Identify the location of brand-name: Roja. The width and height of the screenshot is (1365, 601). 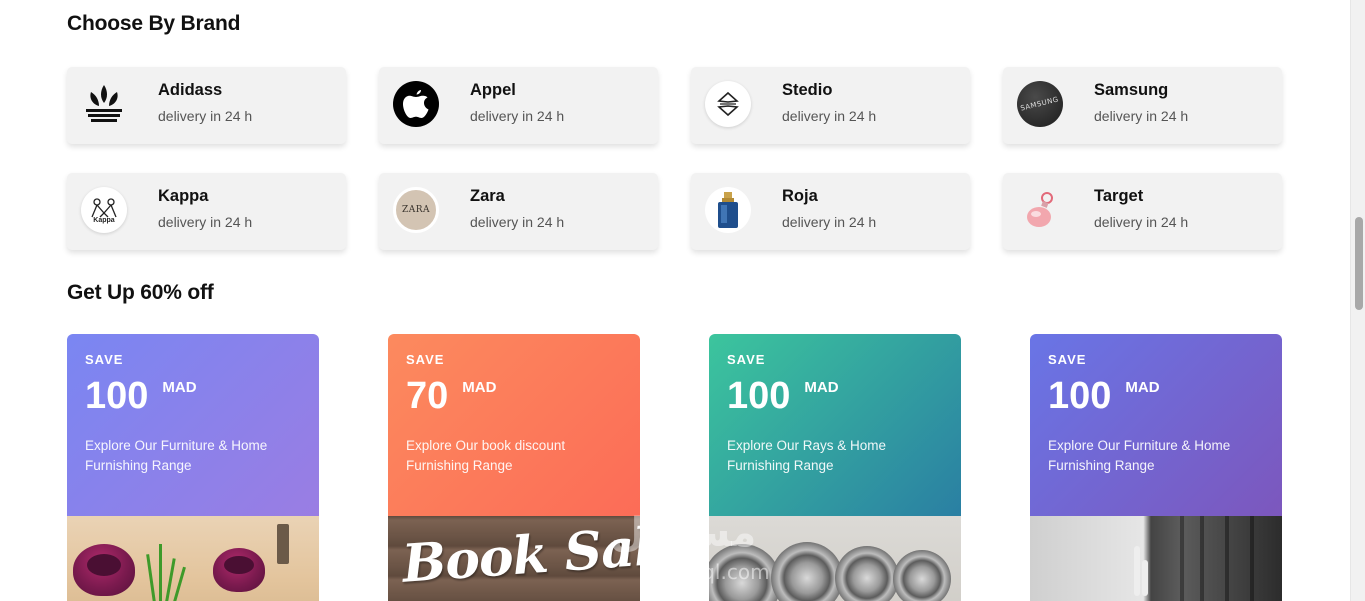
(800, 196).